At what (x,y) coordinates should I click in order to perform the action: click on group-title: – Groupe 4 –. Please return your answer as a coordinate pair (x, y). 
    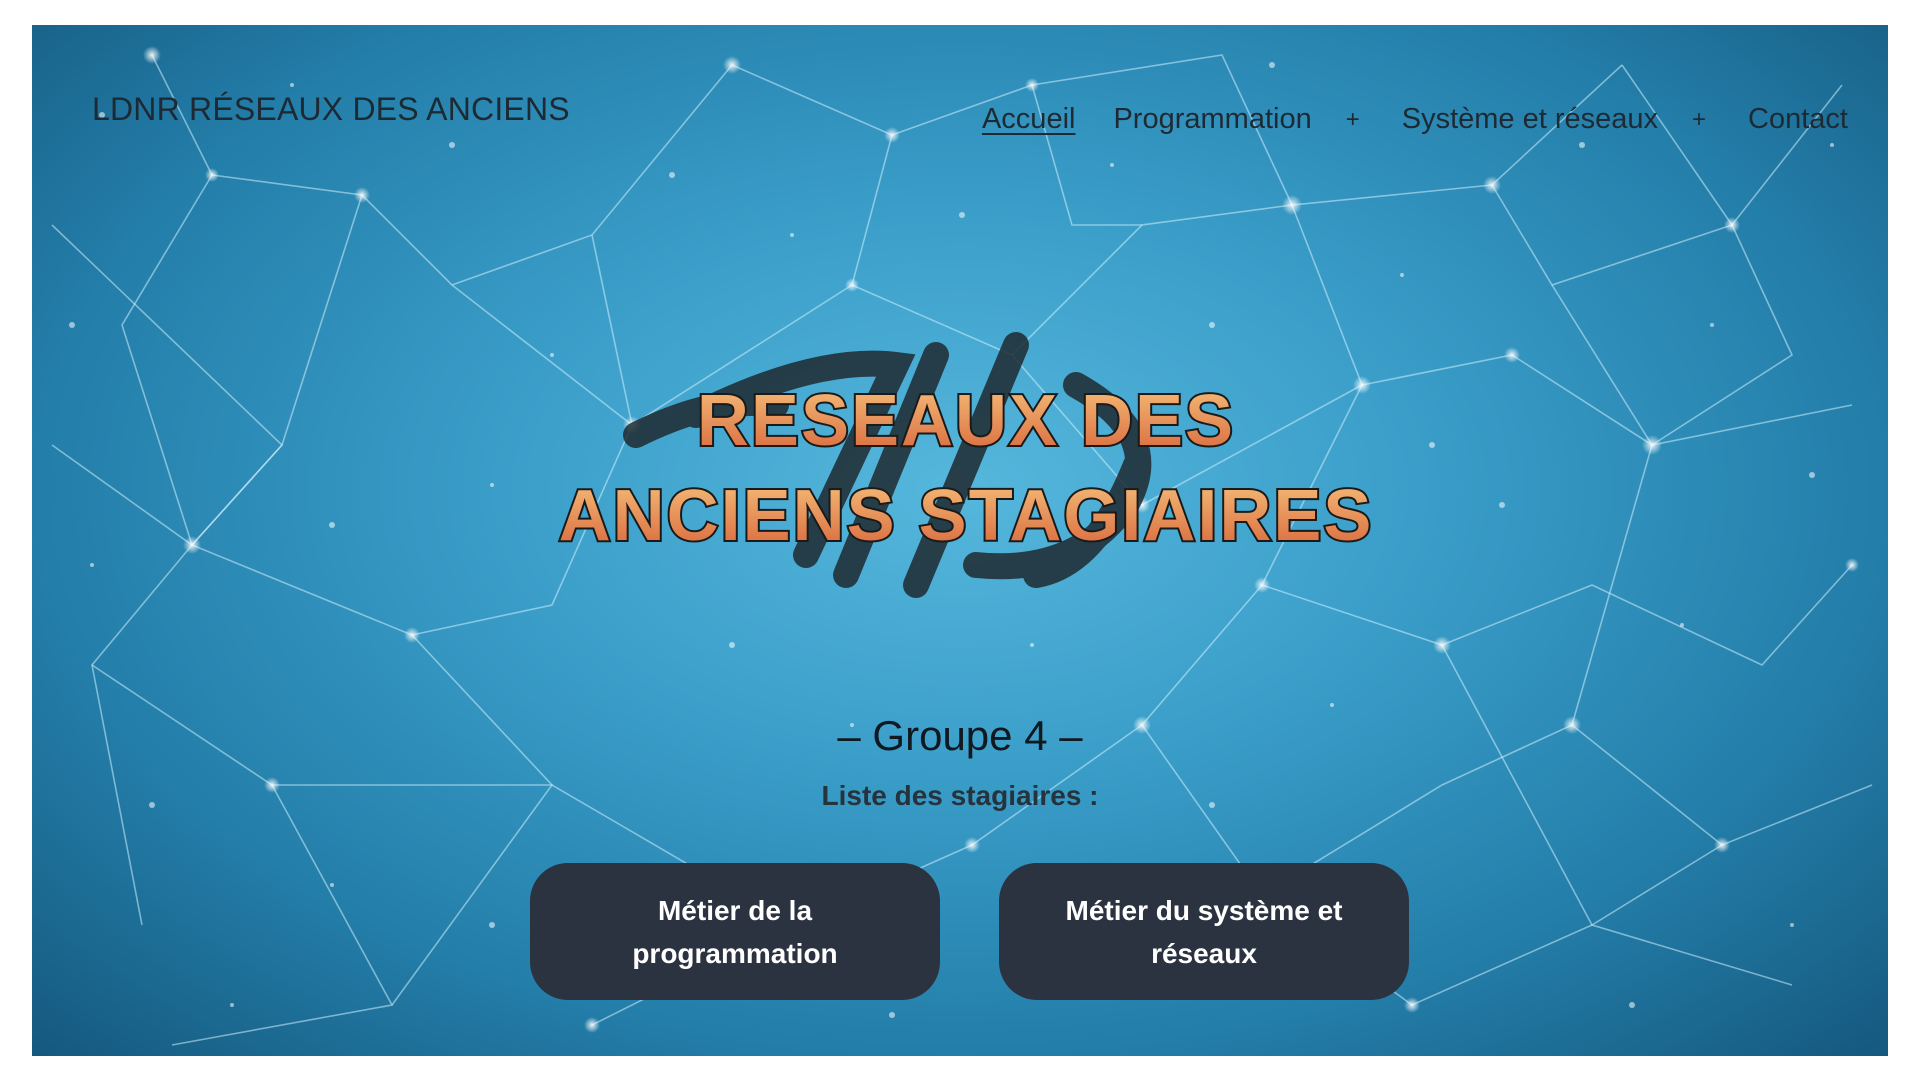
    Looking at the image, I should click on (960, 735).